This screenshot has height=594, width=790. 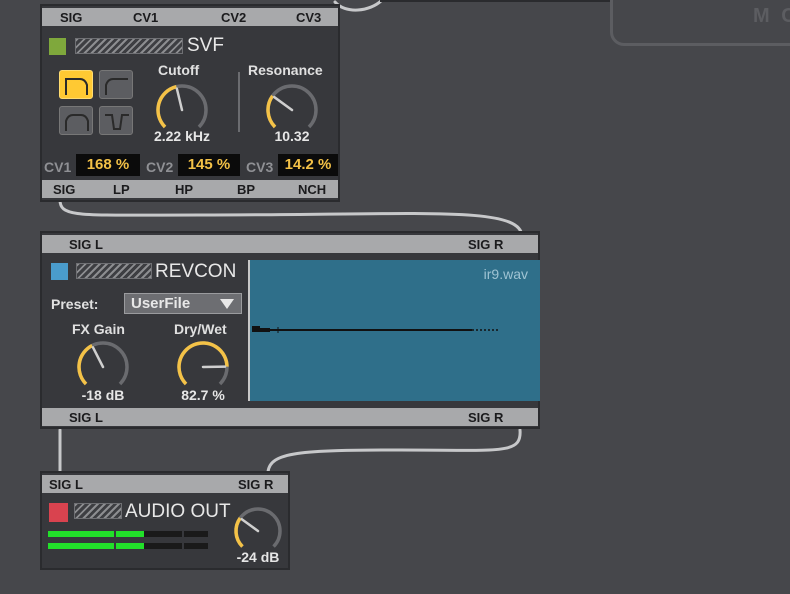 I want to click on top-divider-line, so click(x=495, y=1).